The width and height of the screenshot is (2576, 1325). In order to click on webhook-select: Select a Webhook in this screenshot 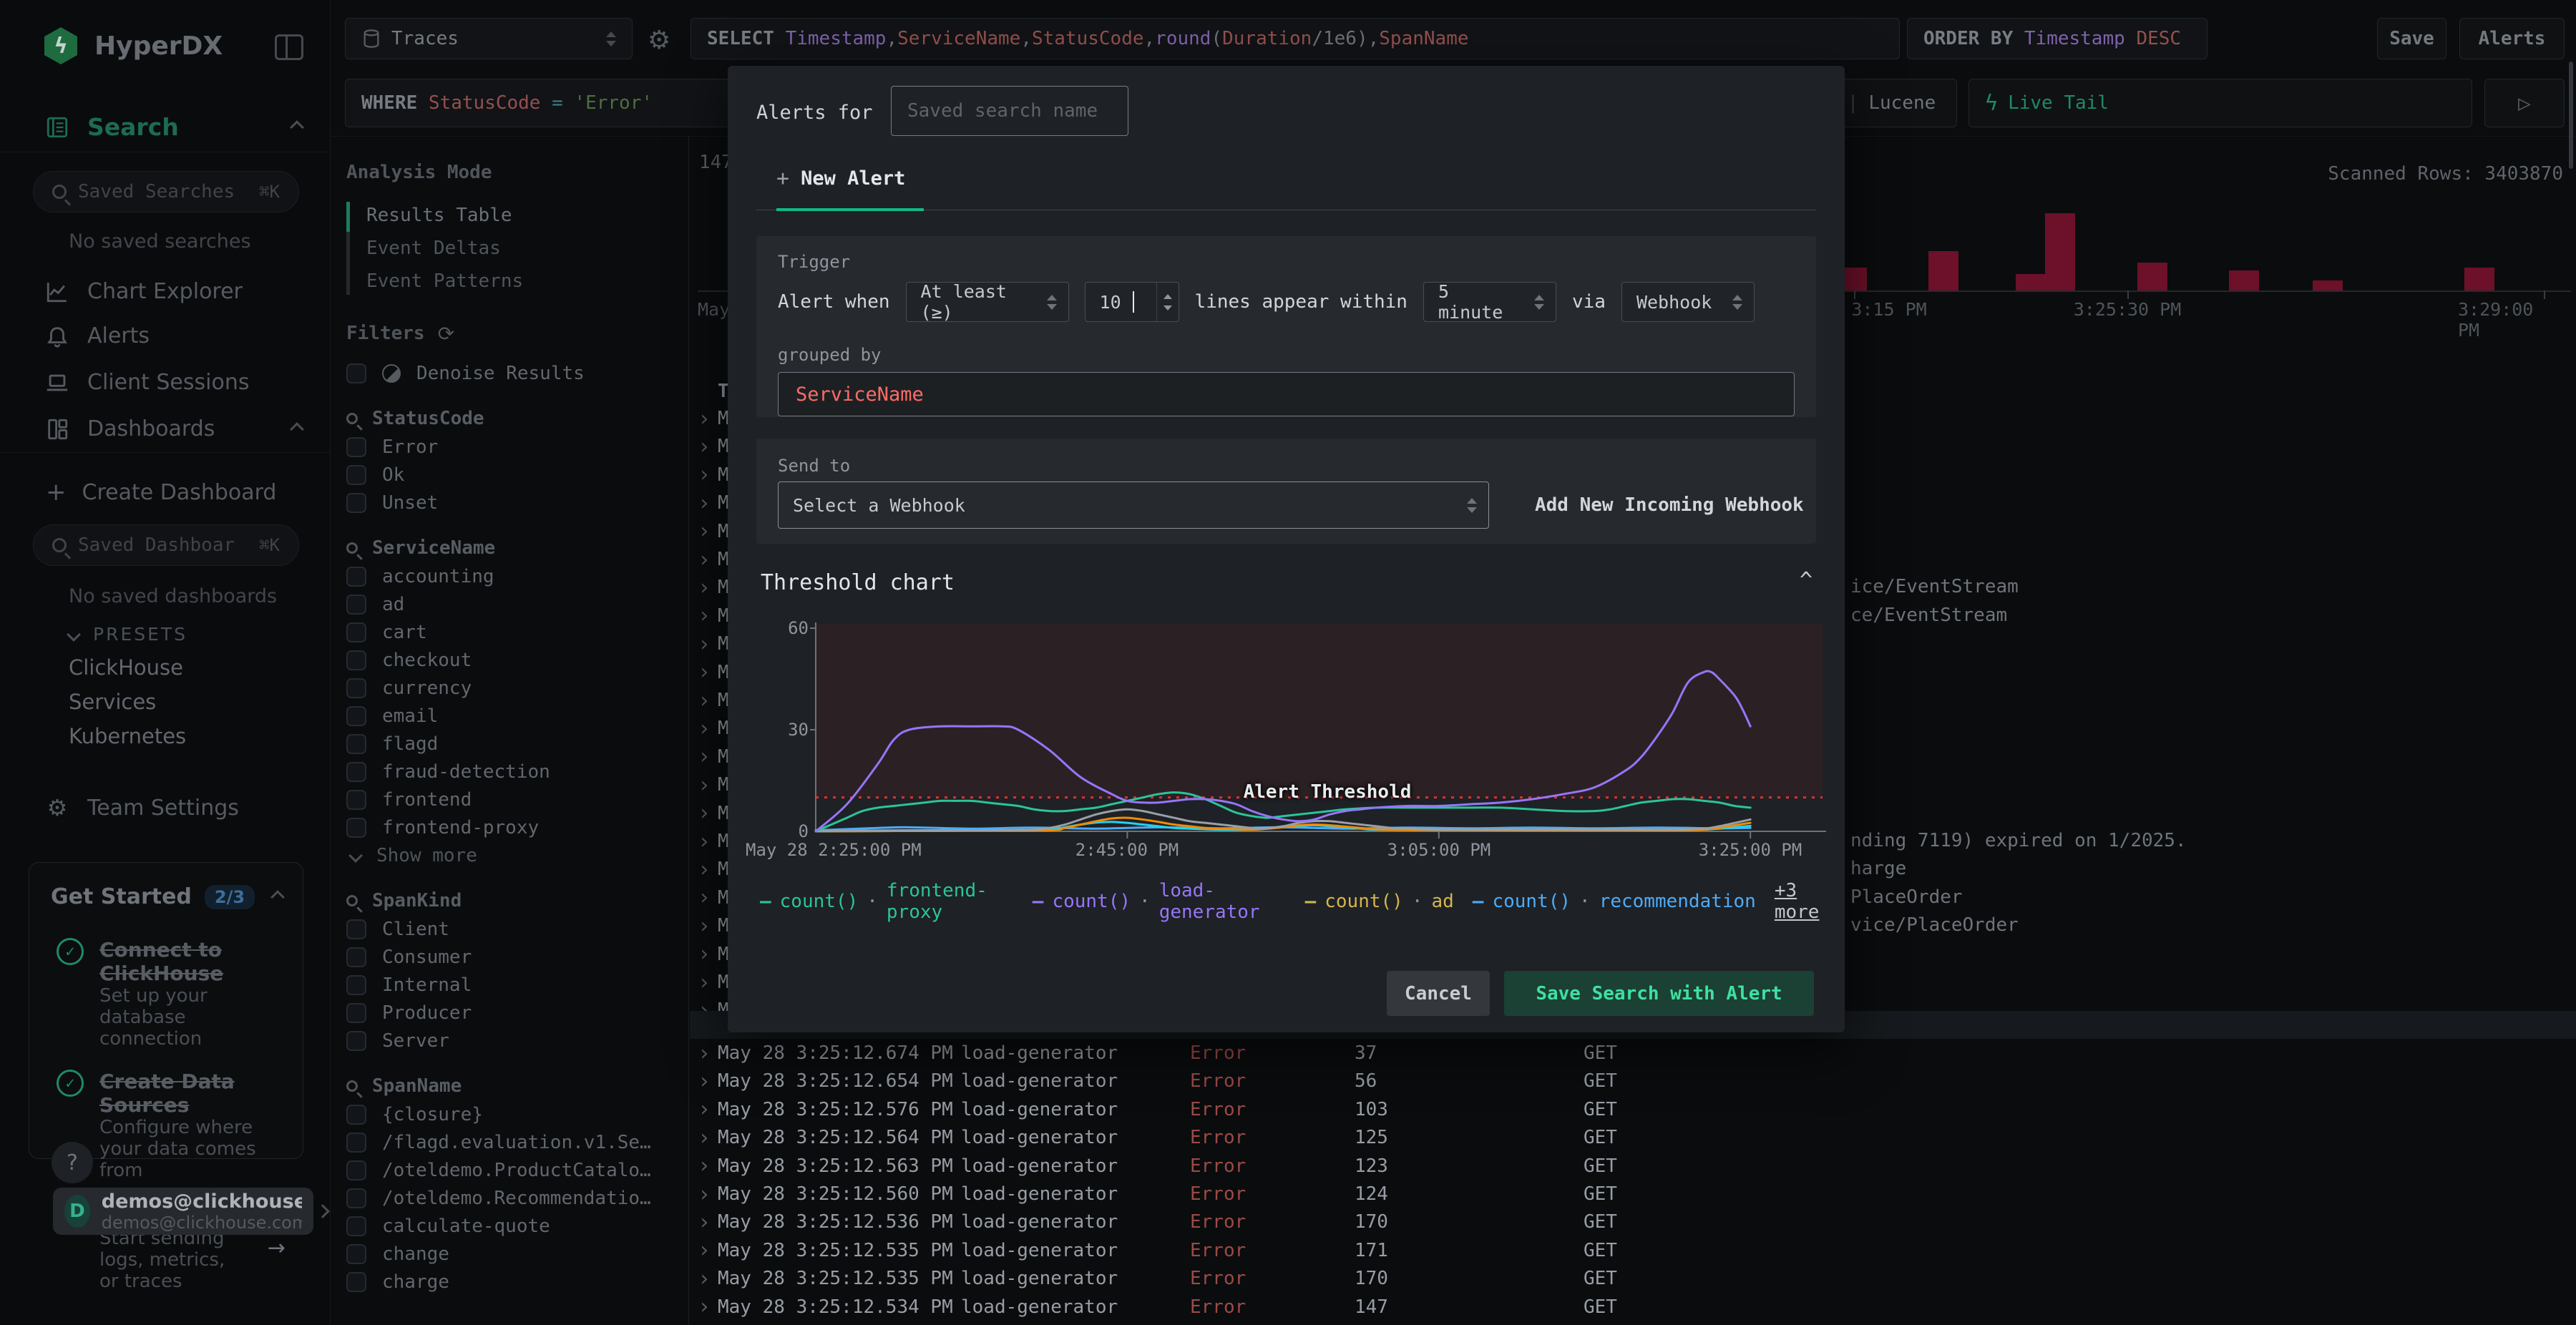, I will do `click(1133, 505)`.